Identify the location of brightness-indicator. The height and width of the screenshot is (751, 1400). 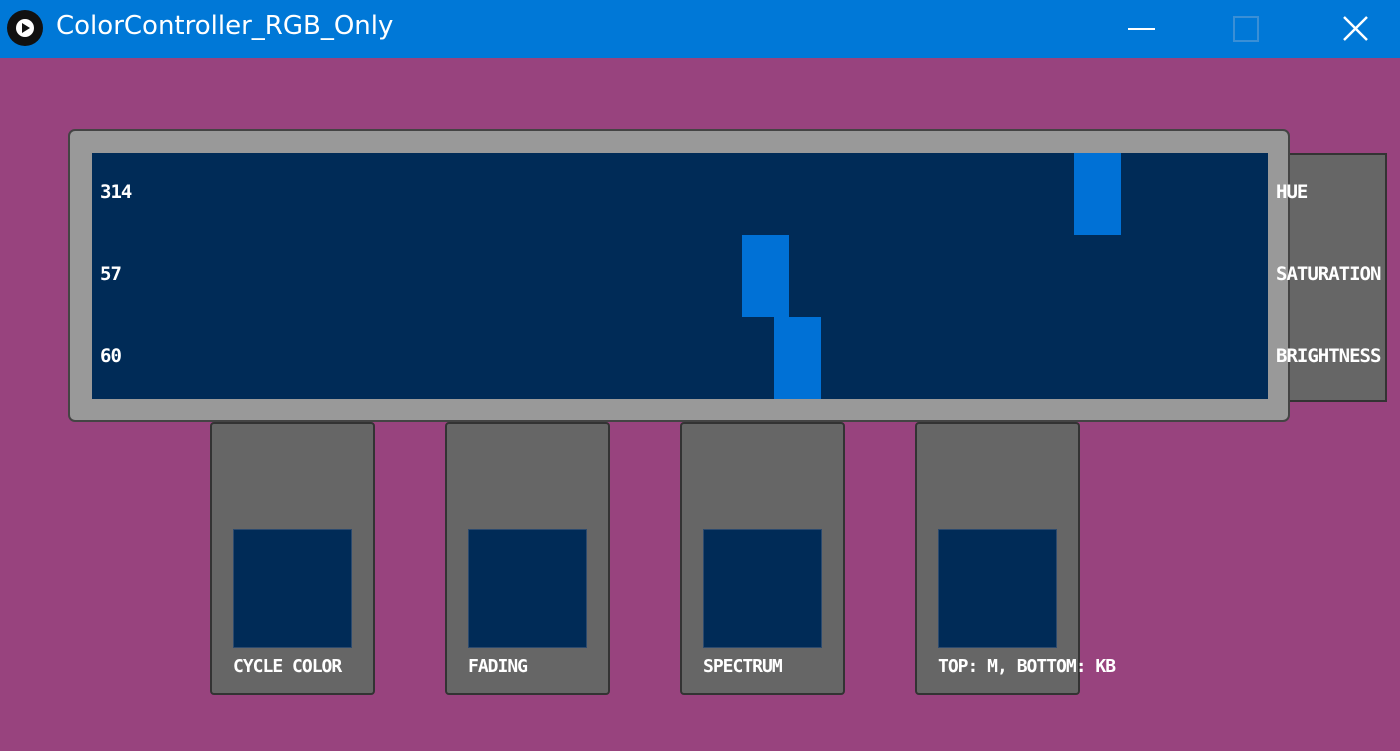
(797, 358).